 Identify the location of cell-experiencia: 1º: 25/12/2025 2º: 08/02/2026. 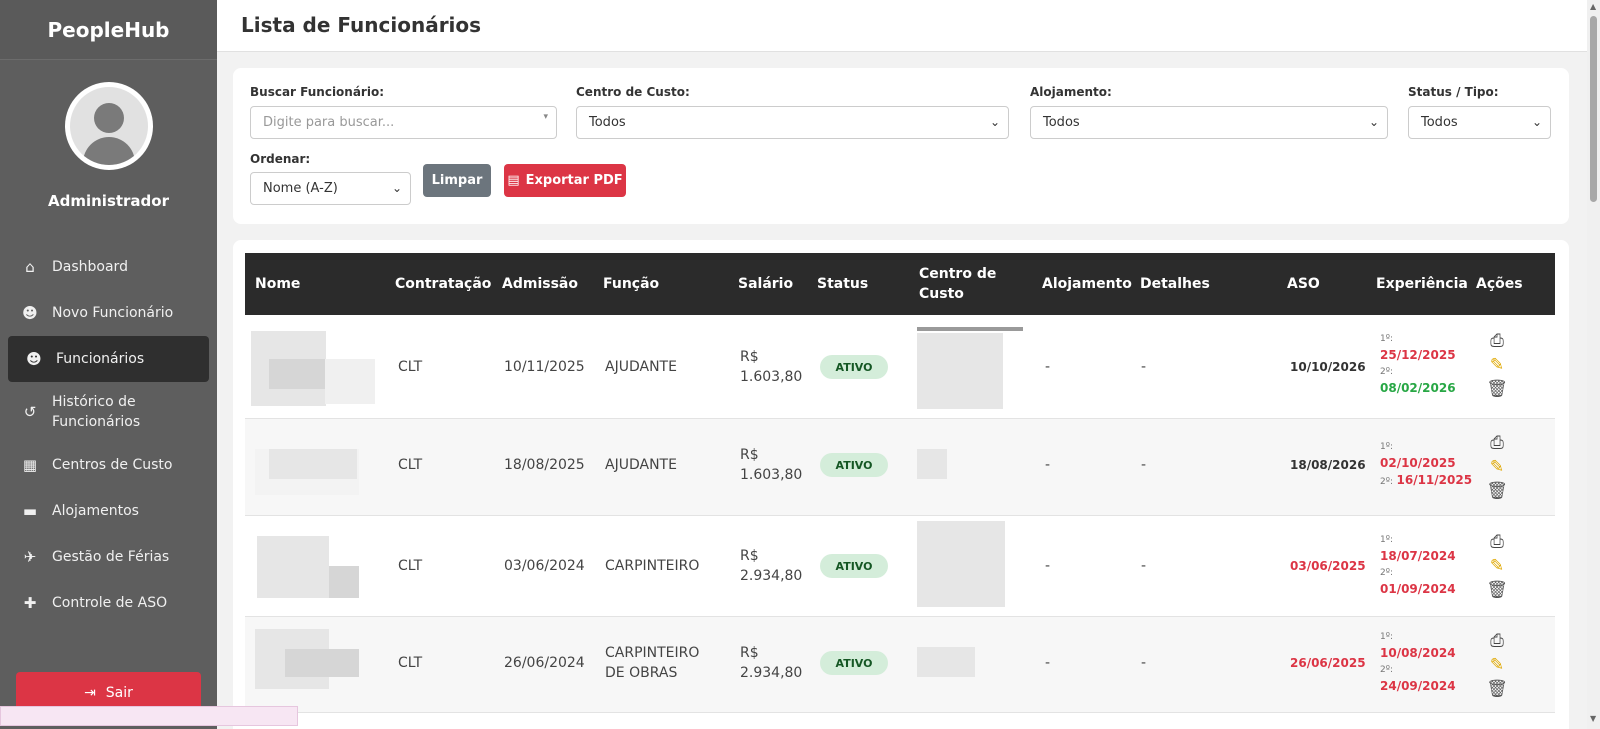
(1418, 364).